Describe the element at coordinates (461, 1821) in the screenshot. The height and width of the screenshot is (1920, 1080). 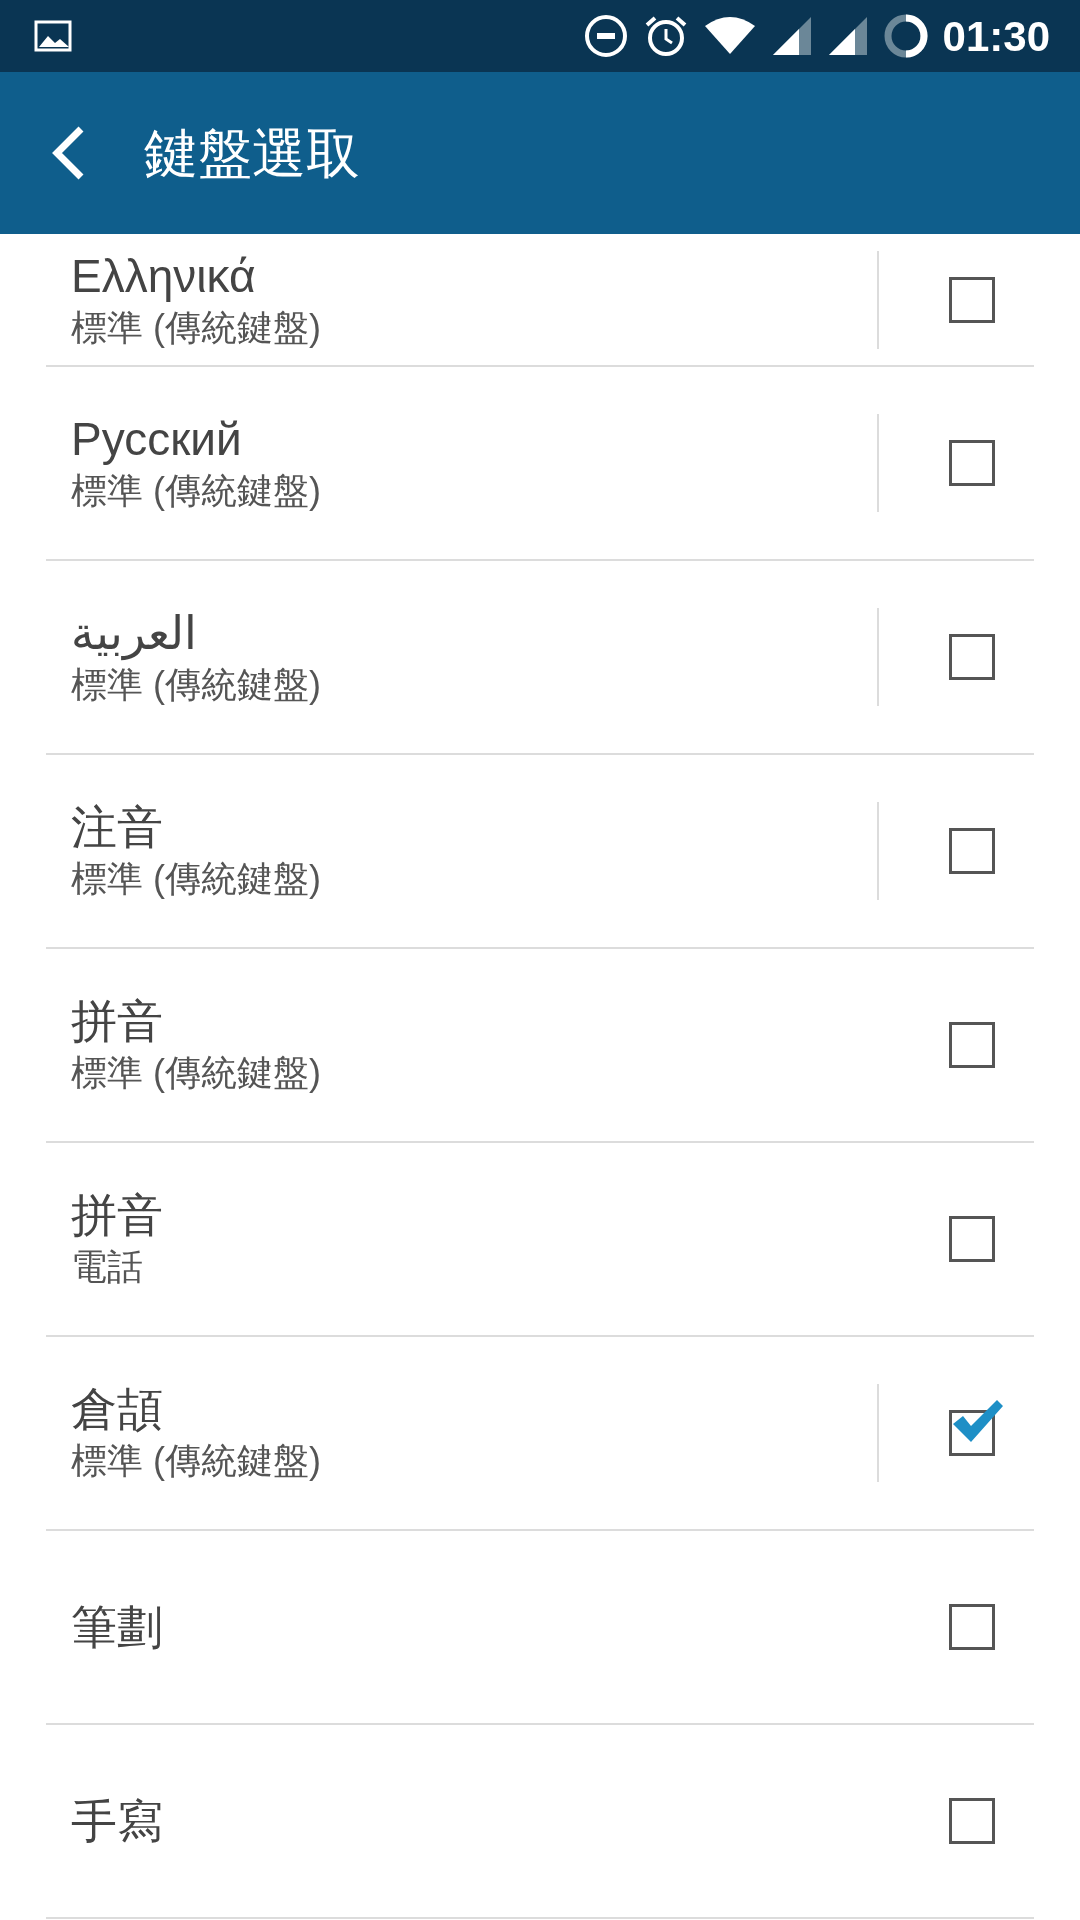
I see `keyboard-item: 手寫` at that location.